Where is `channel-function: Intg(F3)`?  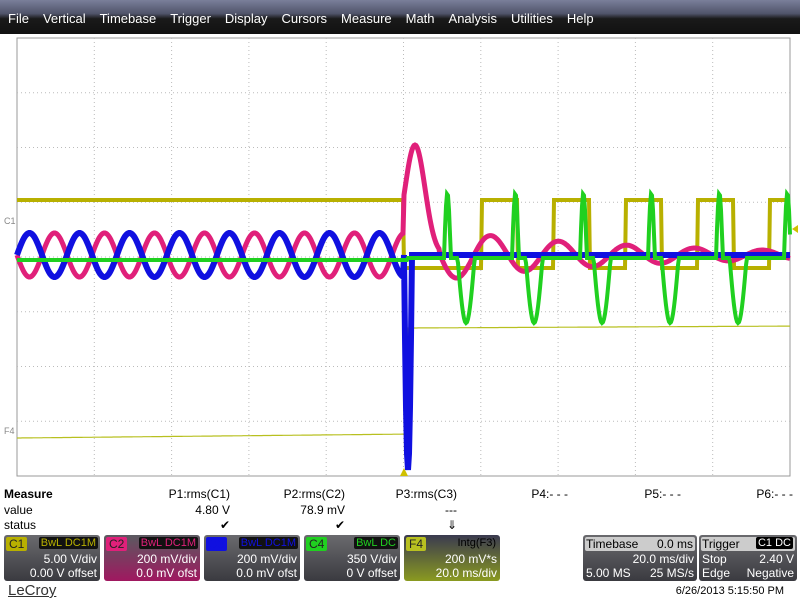
channel-function: Intg(F3) is located at coordinates (476, 543).